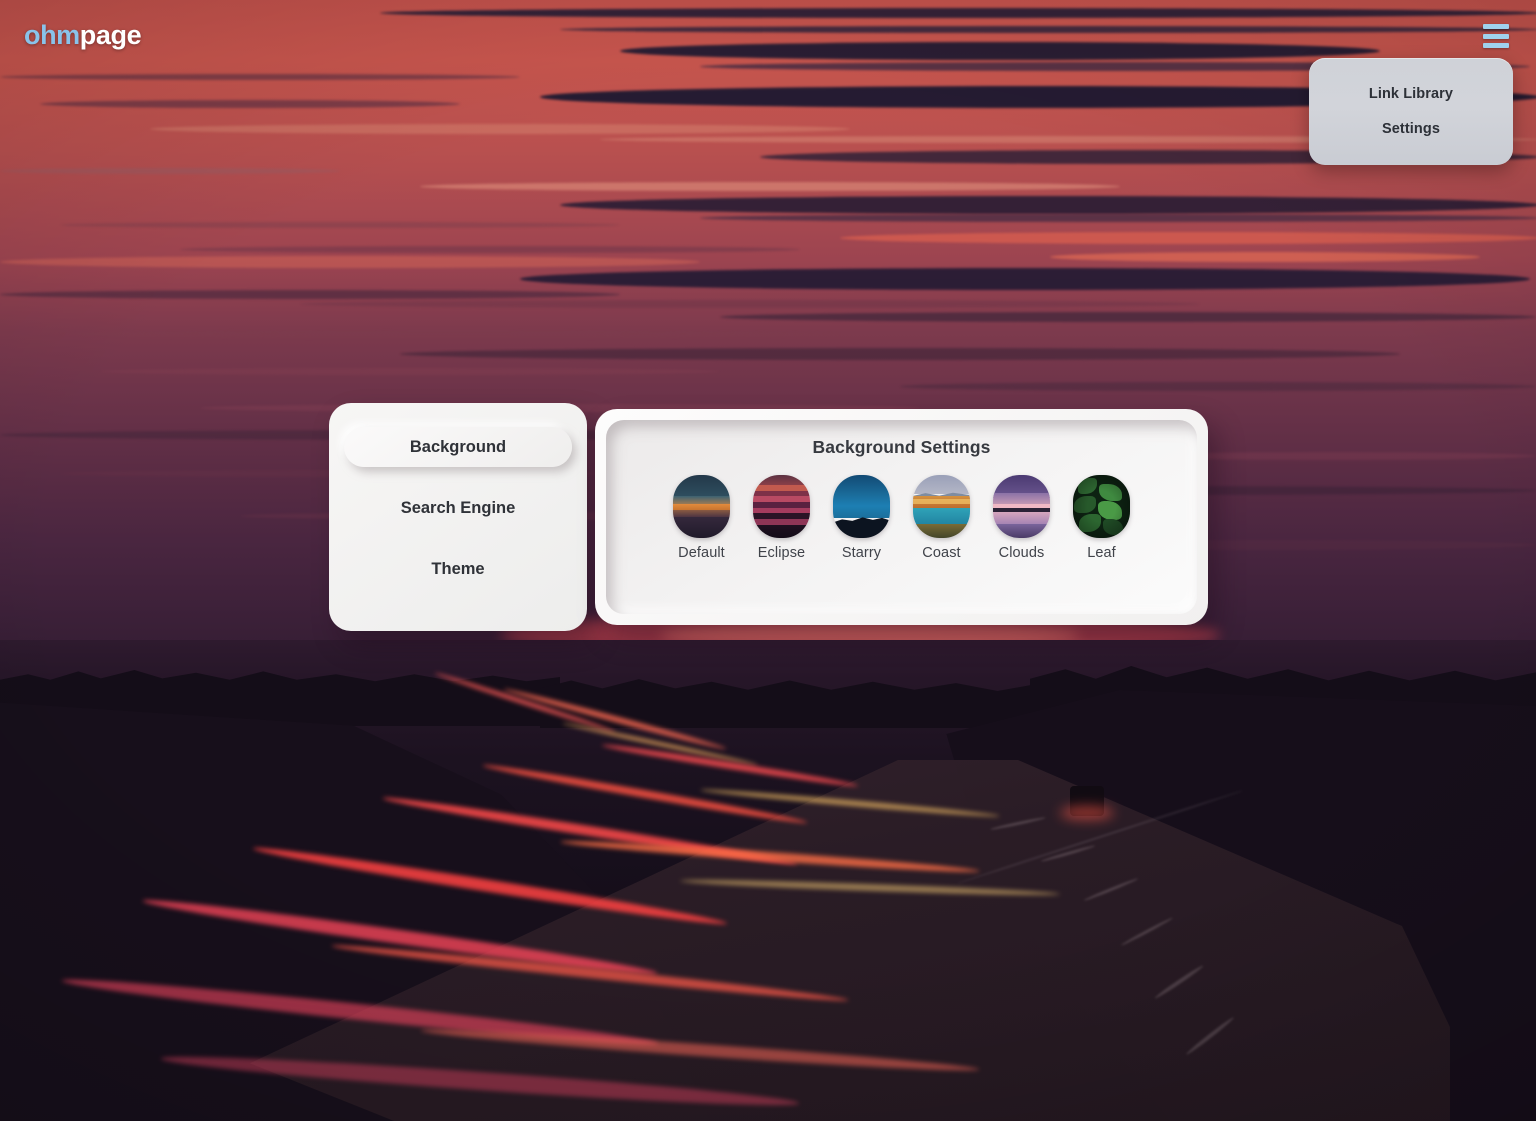 Image resolution: width=1536 pixels, height=1121 pixels. I want to click on background-option-eclipse: Eclipse, so click(781, 518).